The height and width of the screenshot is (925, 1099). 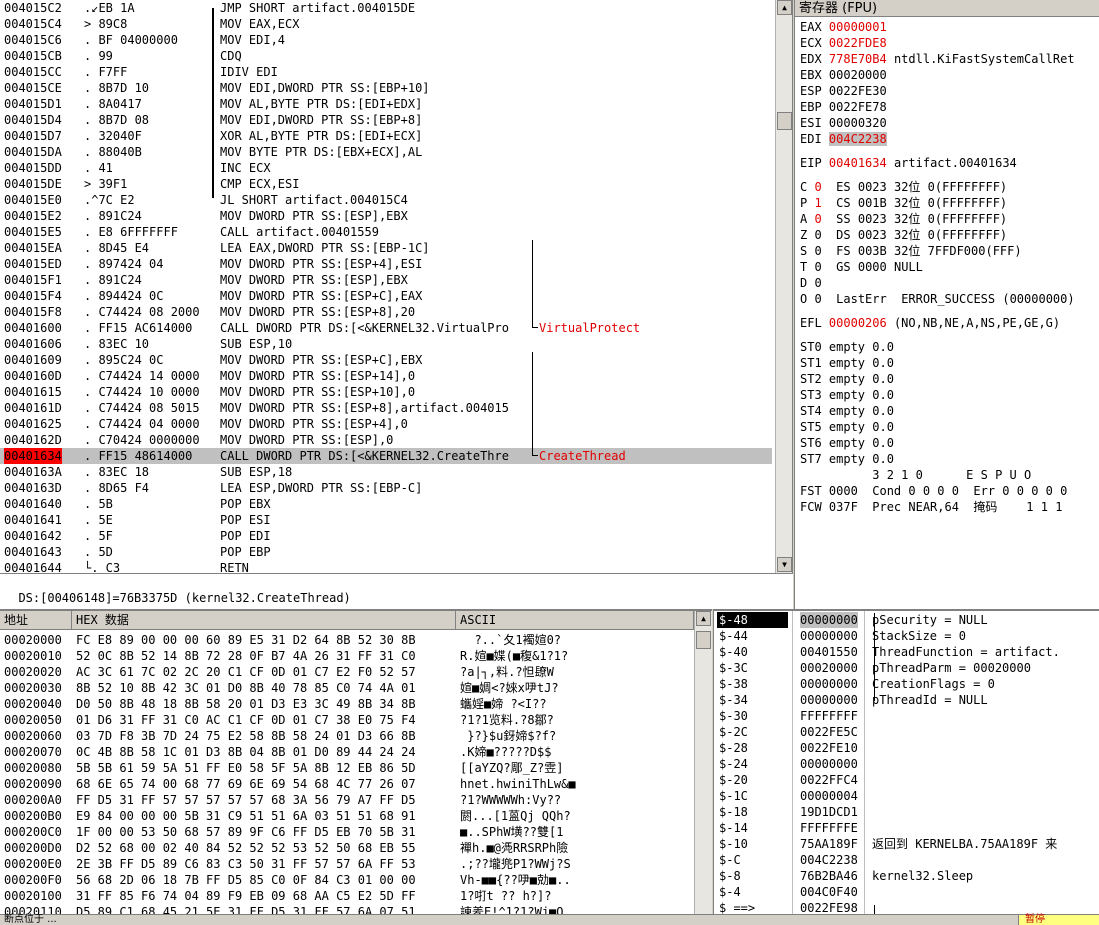 What do you see at coordinates (783, 286) in the screenshot?
I see `disassembly-scrollbar: ▲ ▼` at bounding box center [783, 286].